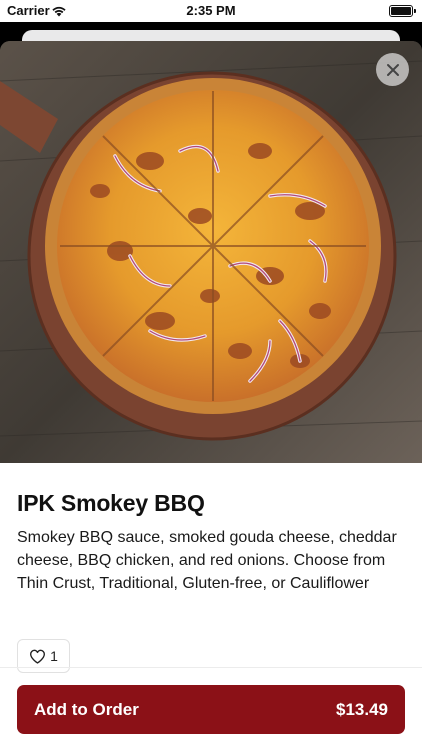 The image size is (422, 750). What do you see at coordinates (38, 656) in the screenshot?
I see `heart-icon` at bounding box center [38, 656].